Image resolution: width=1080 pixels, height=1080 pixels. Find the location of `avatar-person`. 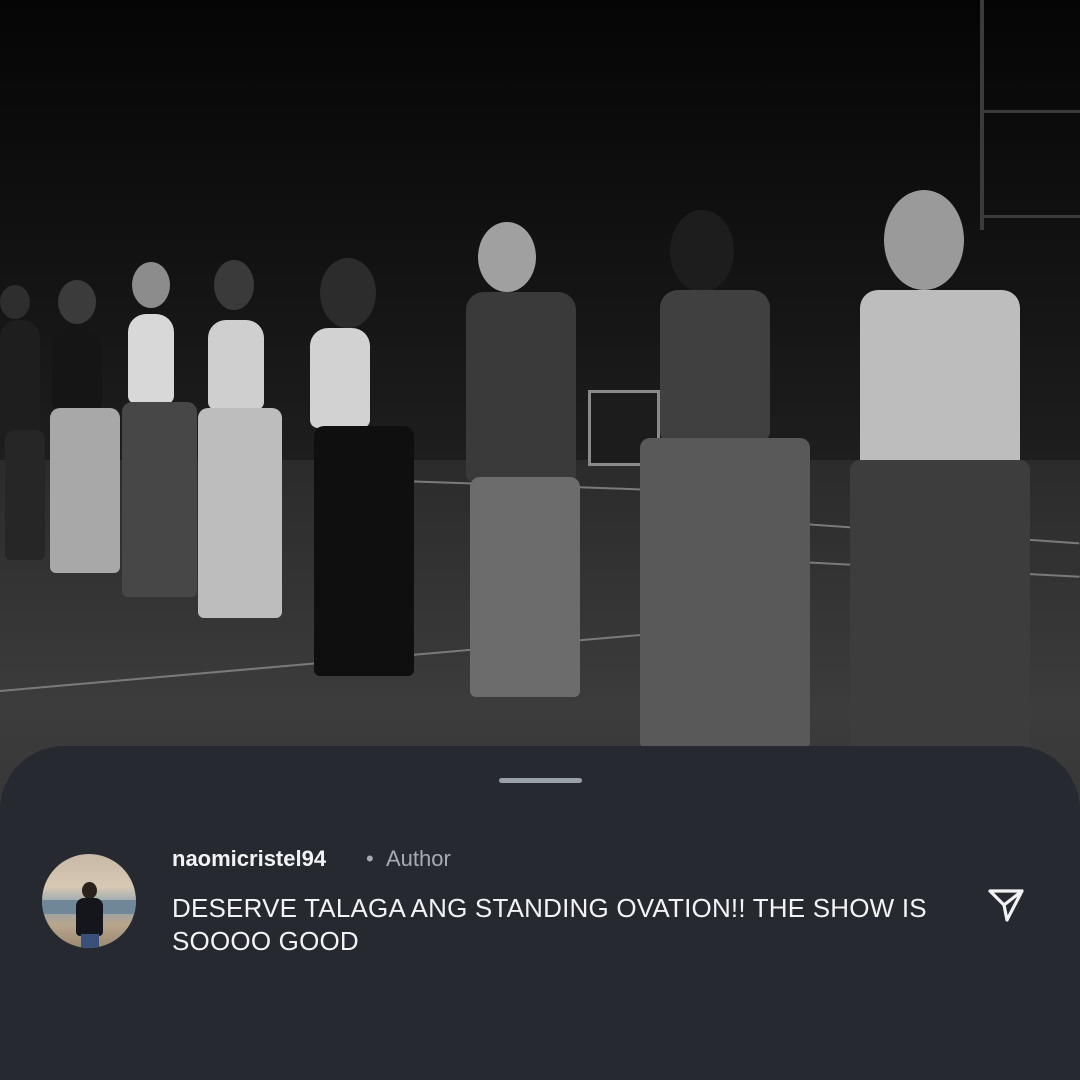

avatar-person is located at coordinates (89, 915).